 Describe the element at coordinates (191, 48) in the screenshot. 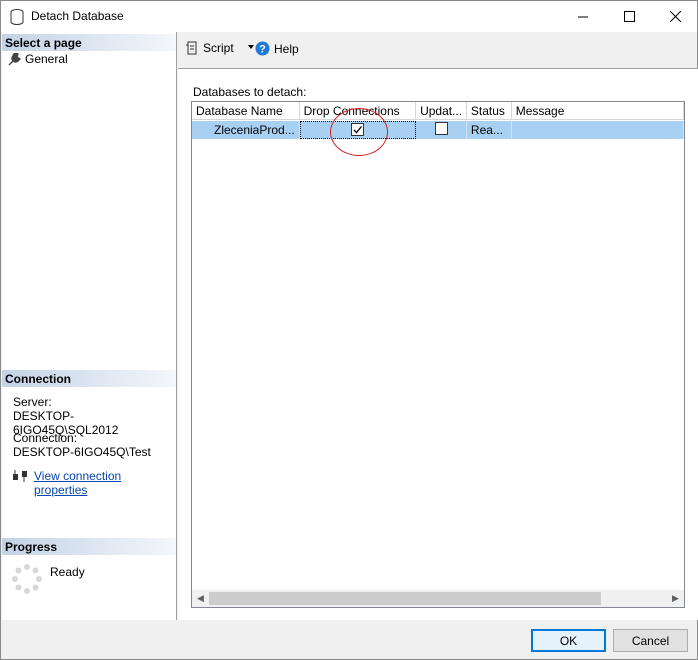

I see `script-icon` at that location.